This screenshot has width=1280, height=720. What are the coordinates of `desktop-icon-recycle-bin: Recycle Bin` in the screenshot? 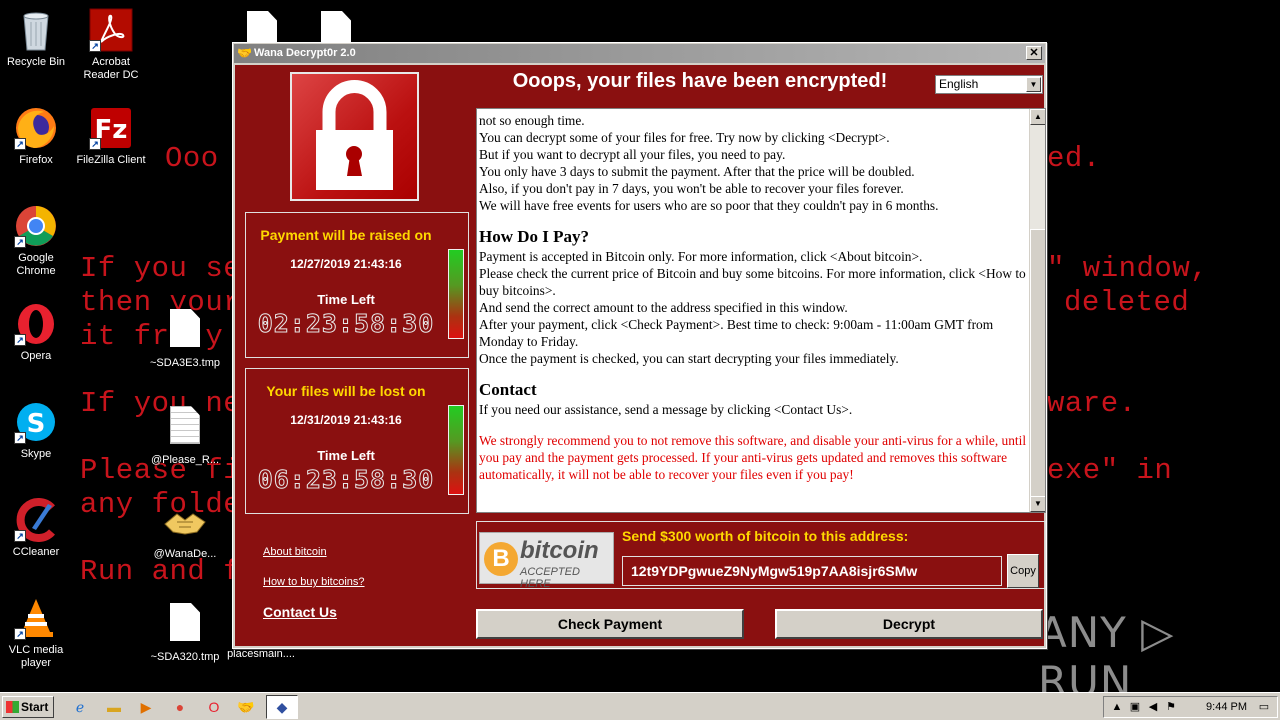 It's located at (37, 38).